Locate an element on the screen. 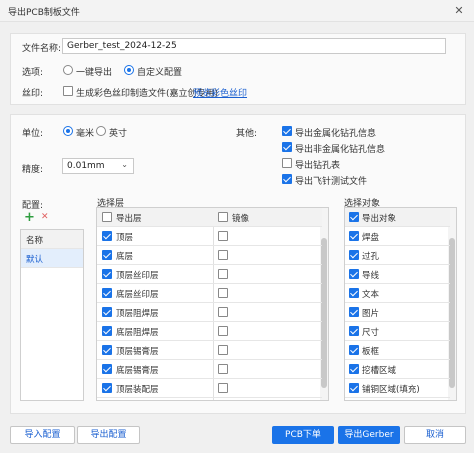  radio-unit-inch-label: 英寸 is located at coordinates (118, 134).